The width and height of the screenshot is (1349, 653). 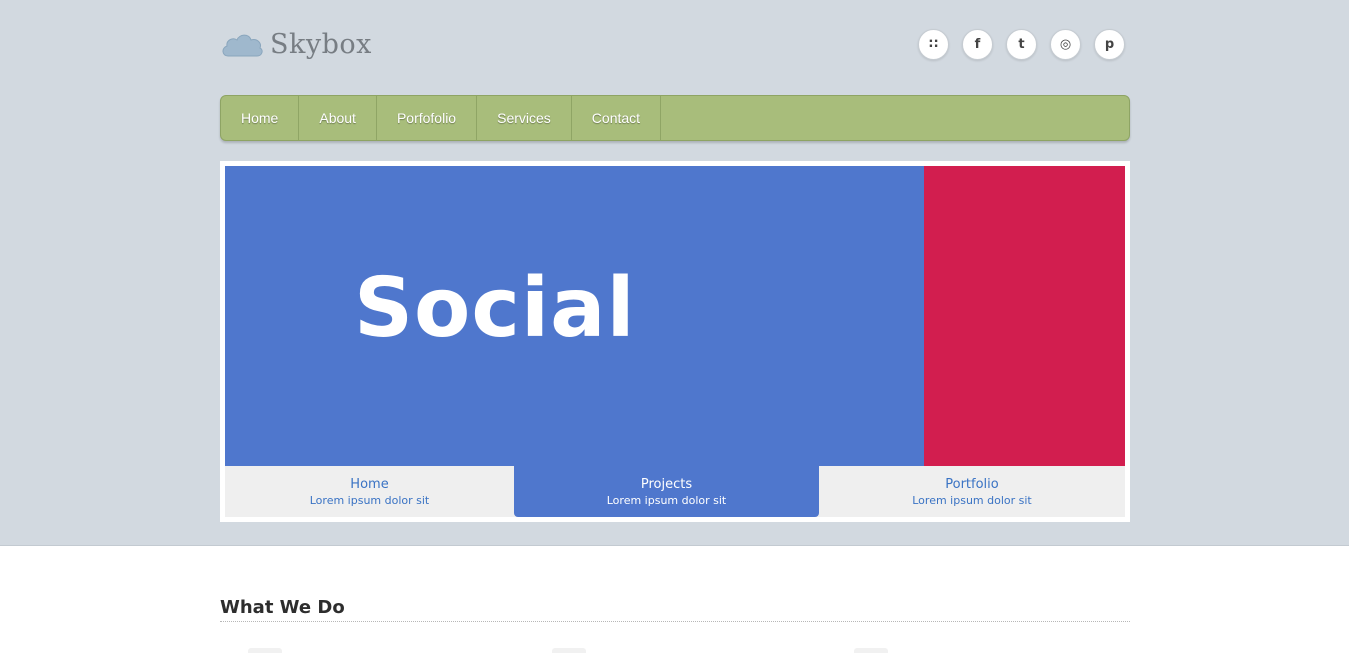 I want to click on slider-tab-projects: Projects Lorem ipsum dolor sit, so click(x=666, y=491).